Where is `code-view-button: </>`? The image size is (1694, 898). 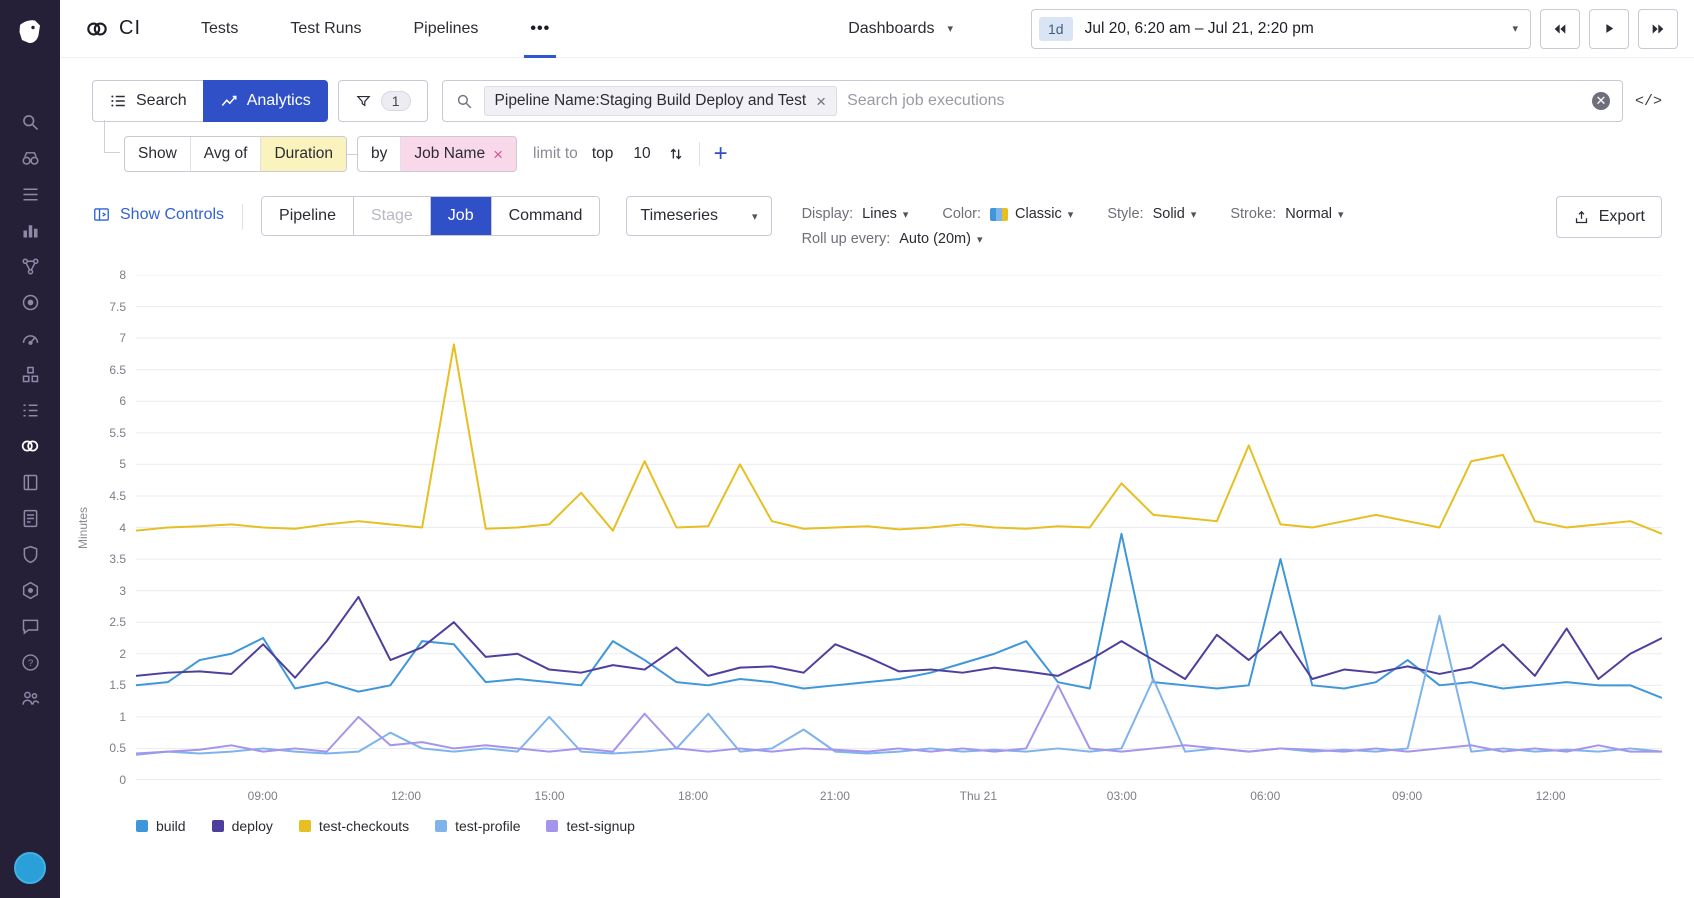 code-view-button: </> is located at coordinates (1648, 101).